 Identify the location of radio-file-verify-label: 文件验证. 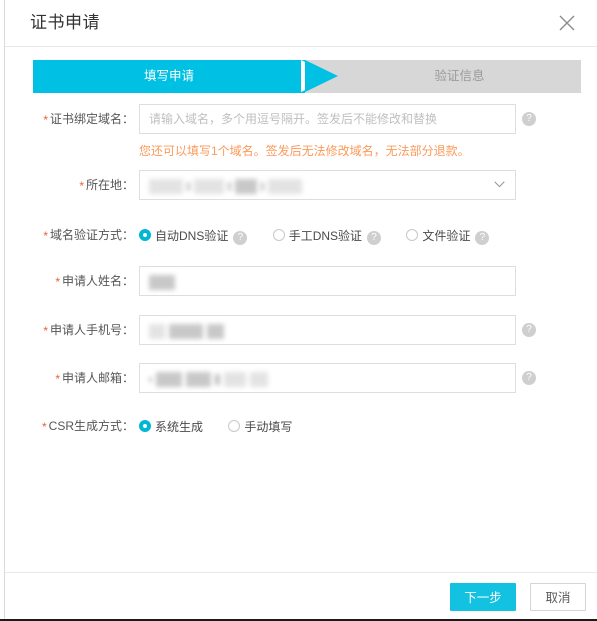
(446, 236).